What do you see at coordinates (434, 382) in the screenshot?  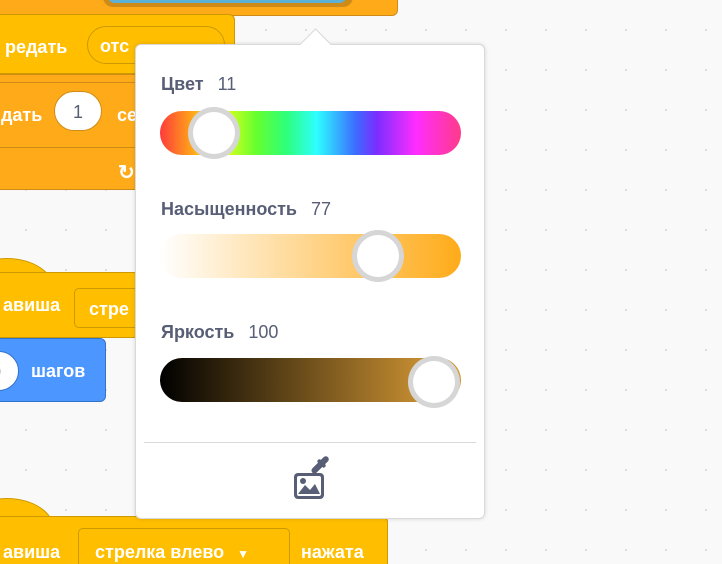 I see `brightness-slider-handle` at bounding box center [434, 382].